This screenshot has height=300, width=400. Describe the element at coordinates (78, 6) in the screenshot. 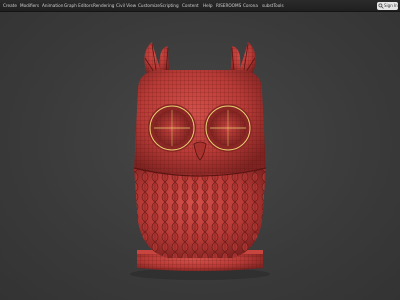

I see `menu-item-graph-editors: Graph Editors` at that location.